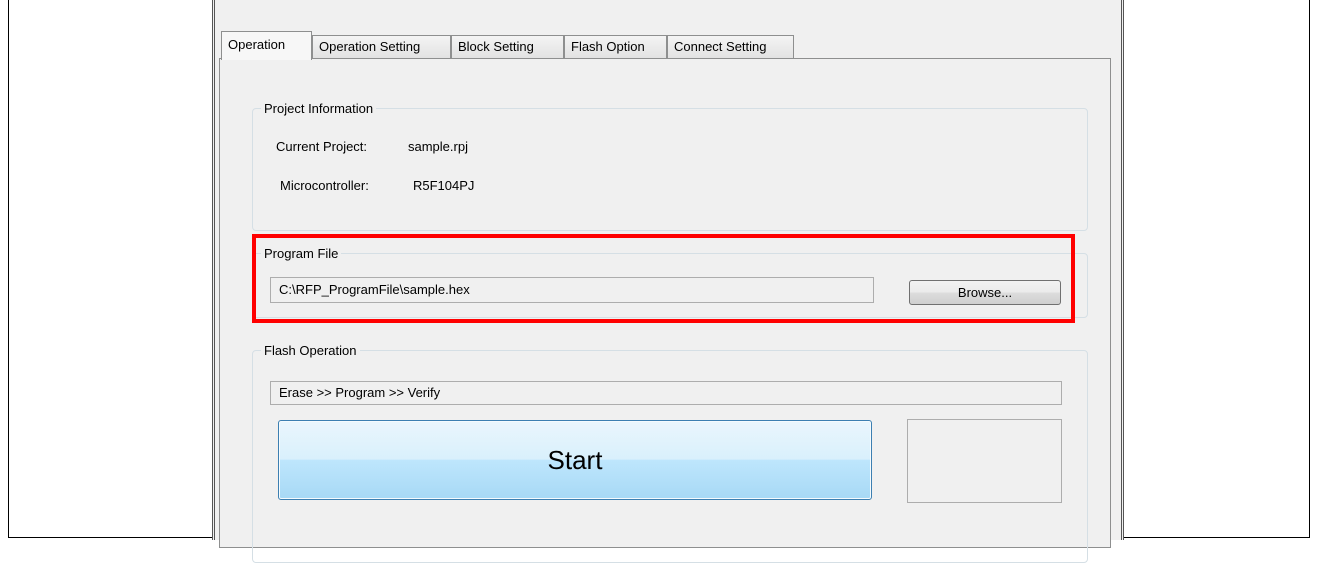 Image resolution: width=1320 pixels, height=563 pixels. I want to click on flash-operation-legend: Flash Operation, so click(310, 350).